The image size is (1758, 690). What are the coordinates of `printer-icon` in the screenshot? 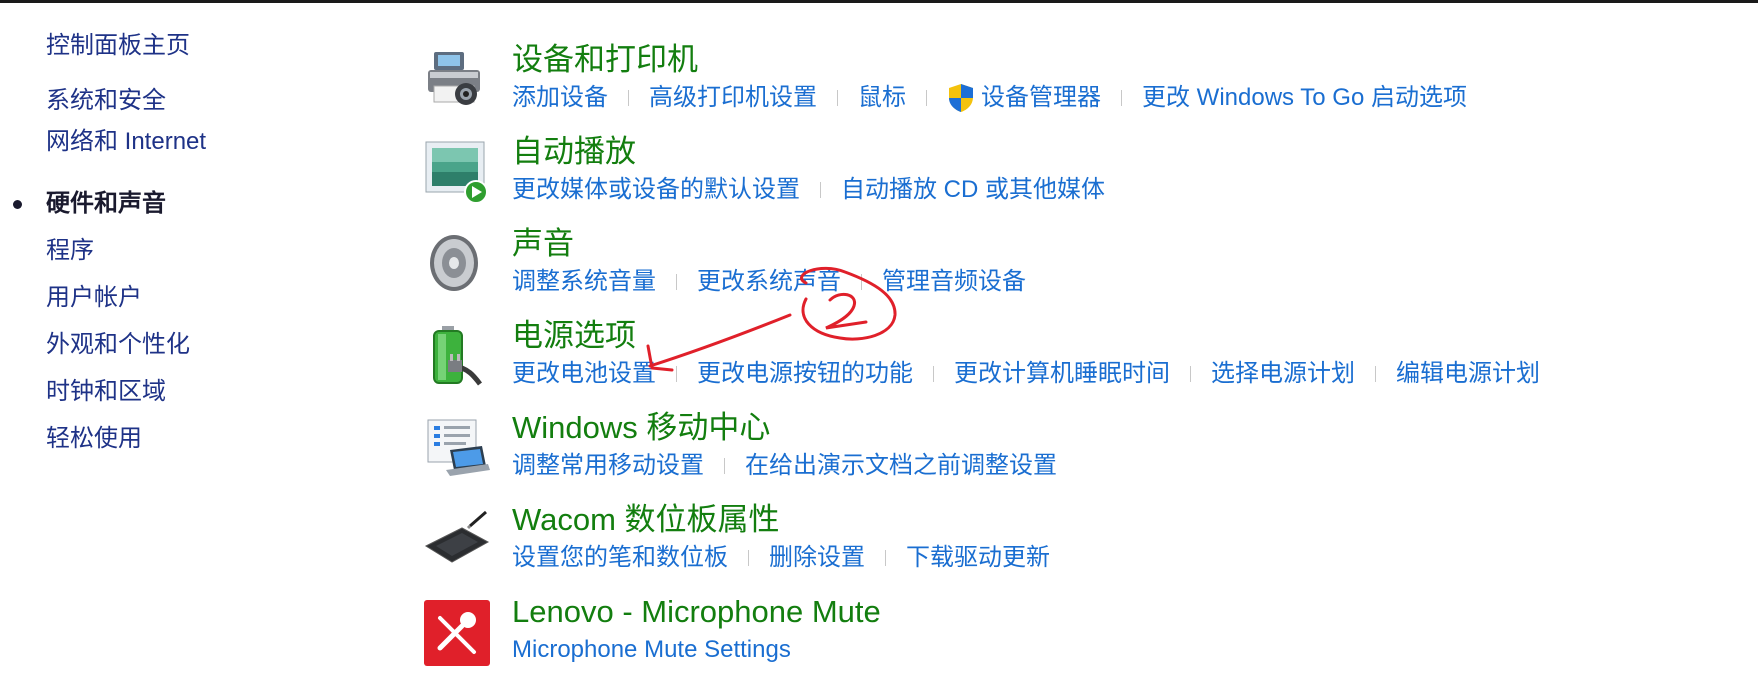 It's located at (457, 79).